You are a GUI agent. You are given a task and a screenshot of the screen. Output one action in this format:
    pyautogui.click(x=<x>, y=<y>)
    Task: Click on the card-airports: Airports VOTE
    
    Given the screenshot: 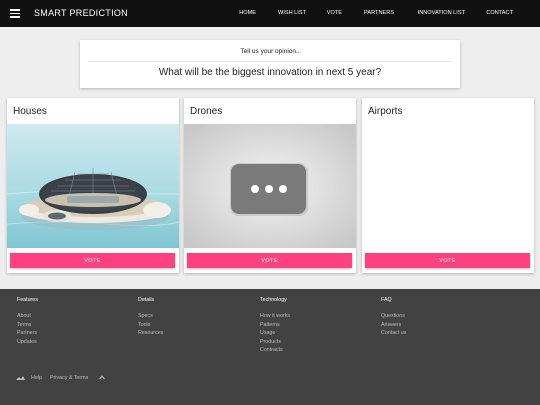 What is the action you would take?
    pyautogui.click(x=448, y=185)
    